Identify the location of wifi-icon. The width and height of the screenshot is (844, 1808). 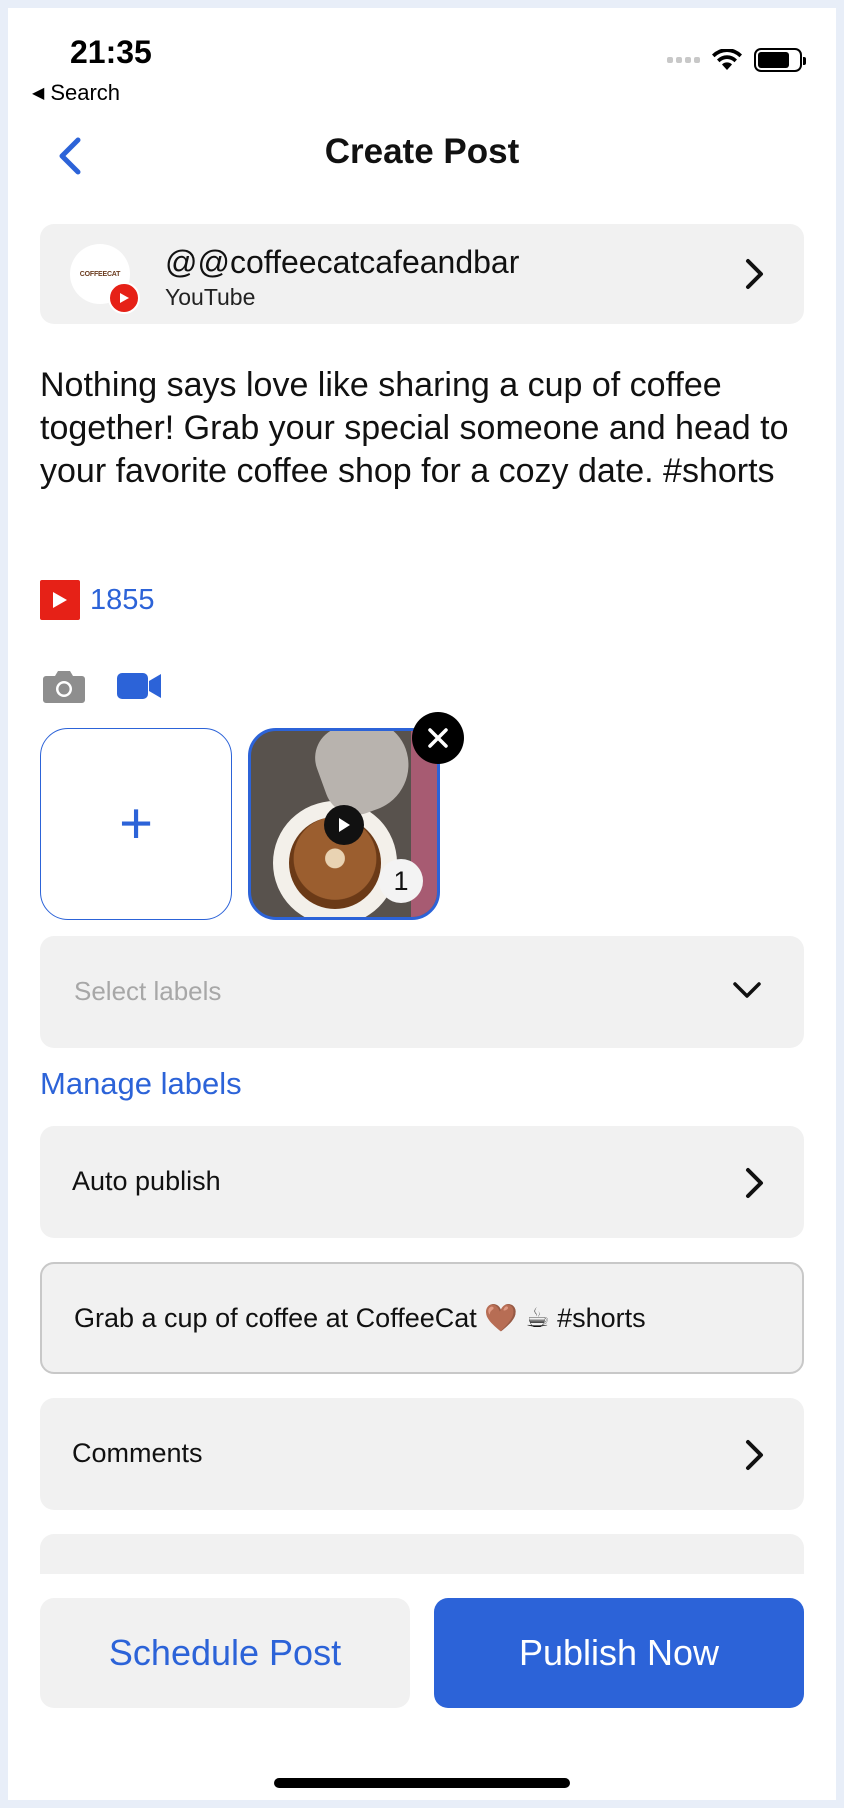
(727, 59).